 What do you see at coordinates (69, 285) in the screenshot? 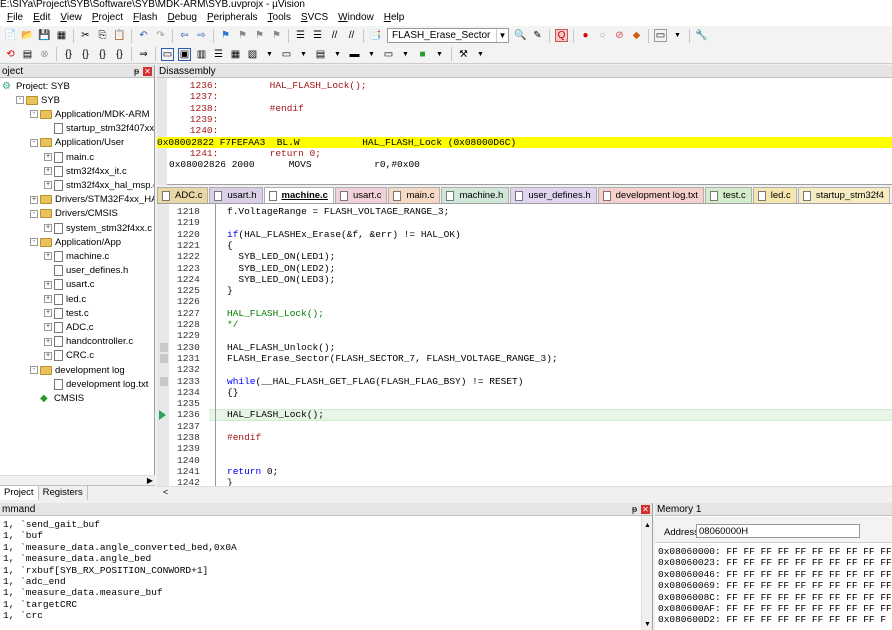
I see `tree-item: + usart.c` at bounding box center [69, 285].